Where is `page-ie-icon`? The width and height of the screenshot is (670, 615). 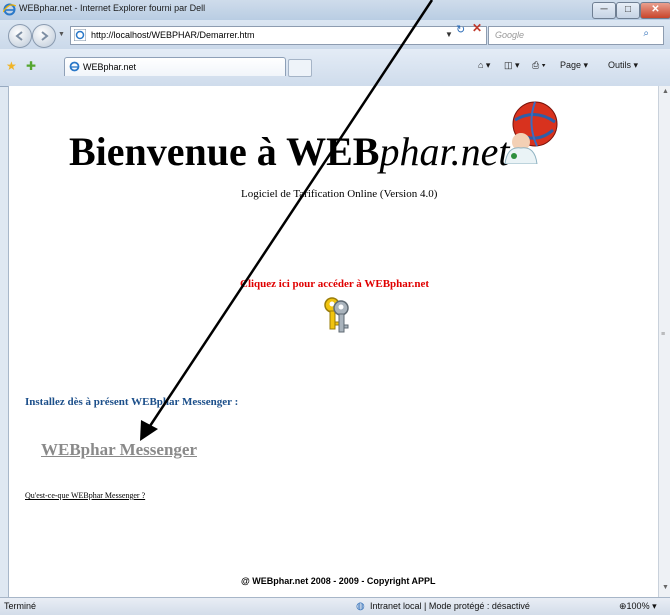
page-ie-icon is located at coordinates (80, 35).